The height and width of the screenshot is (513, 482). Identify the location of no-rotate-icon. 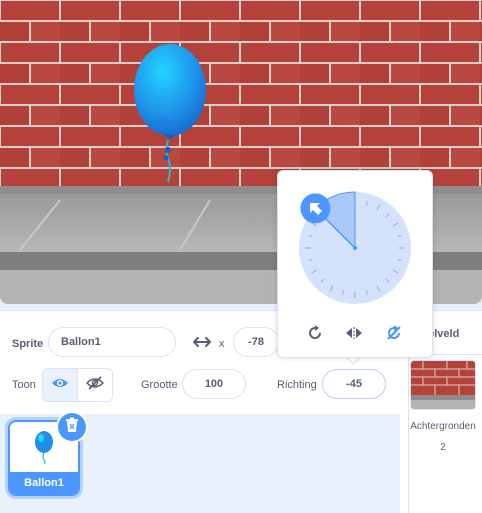
(394, 335).